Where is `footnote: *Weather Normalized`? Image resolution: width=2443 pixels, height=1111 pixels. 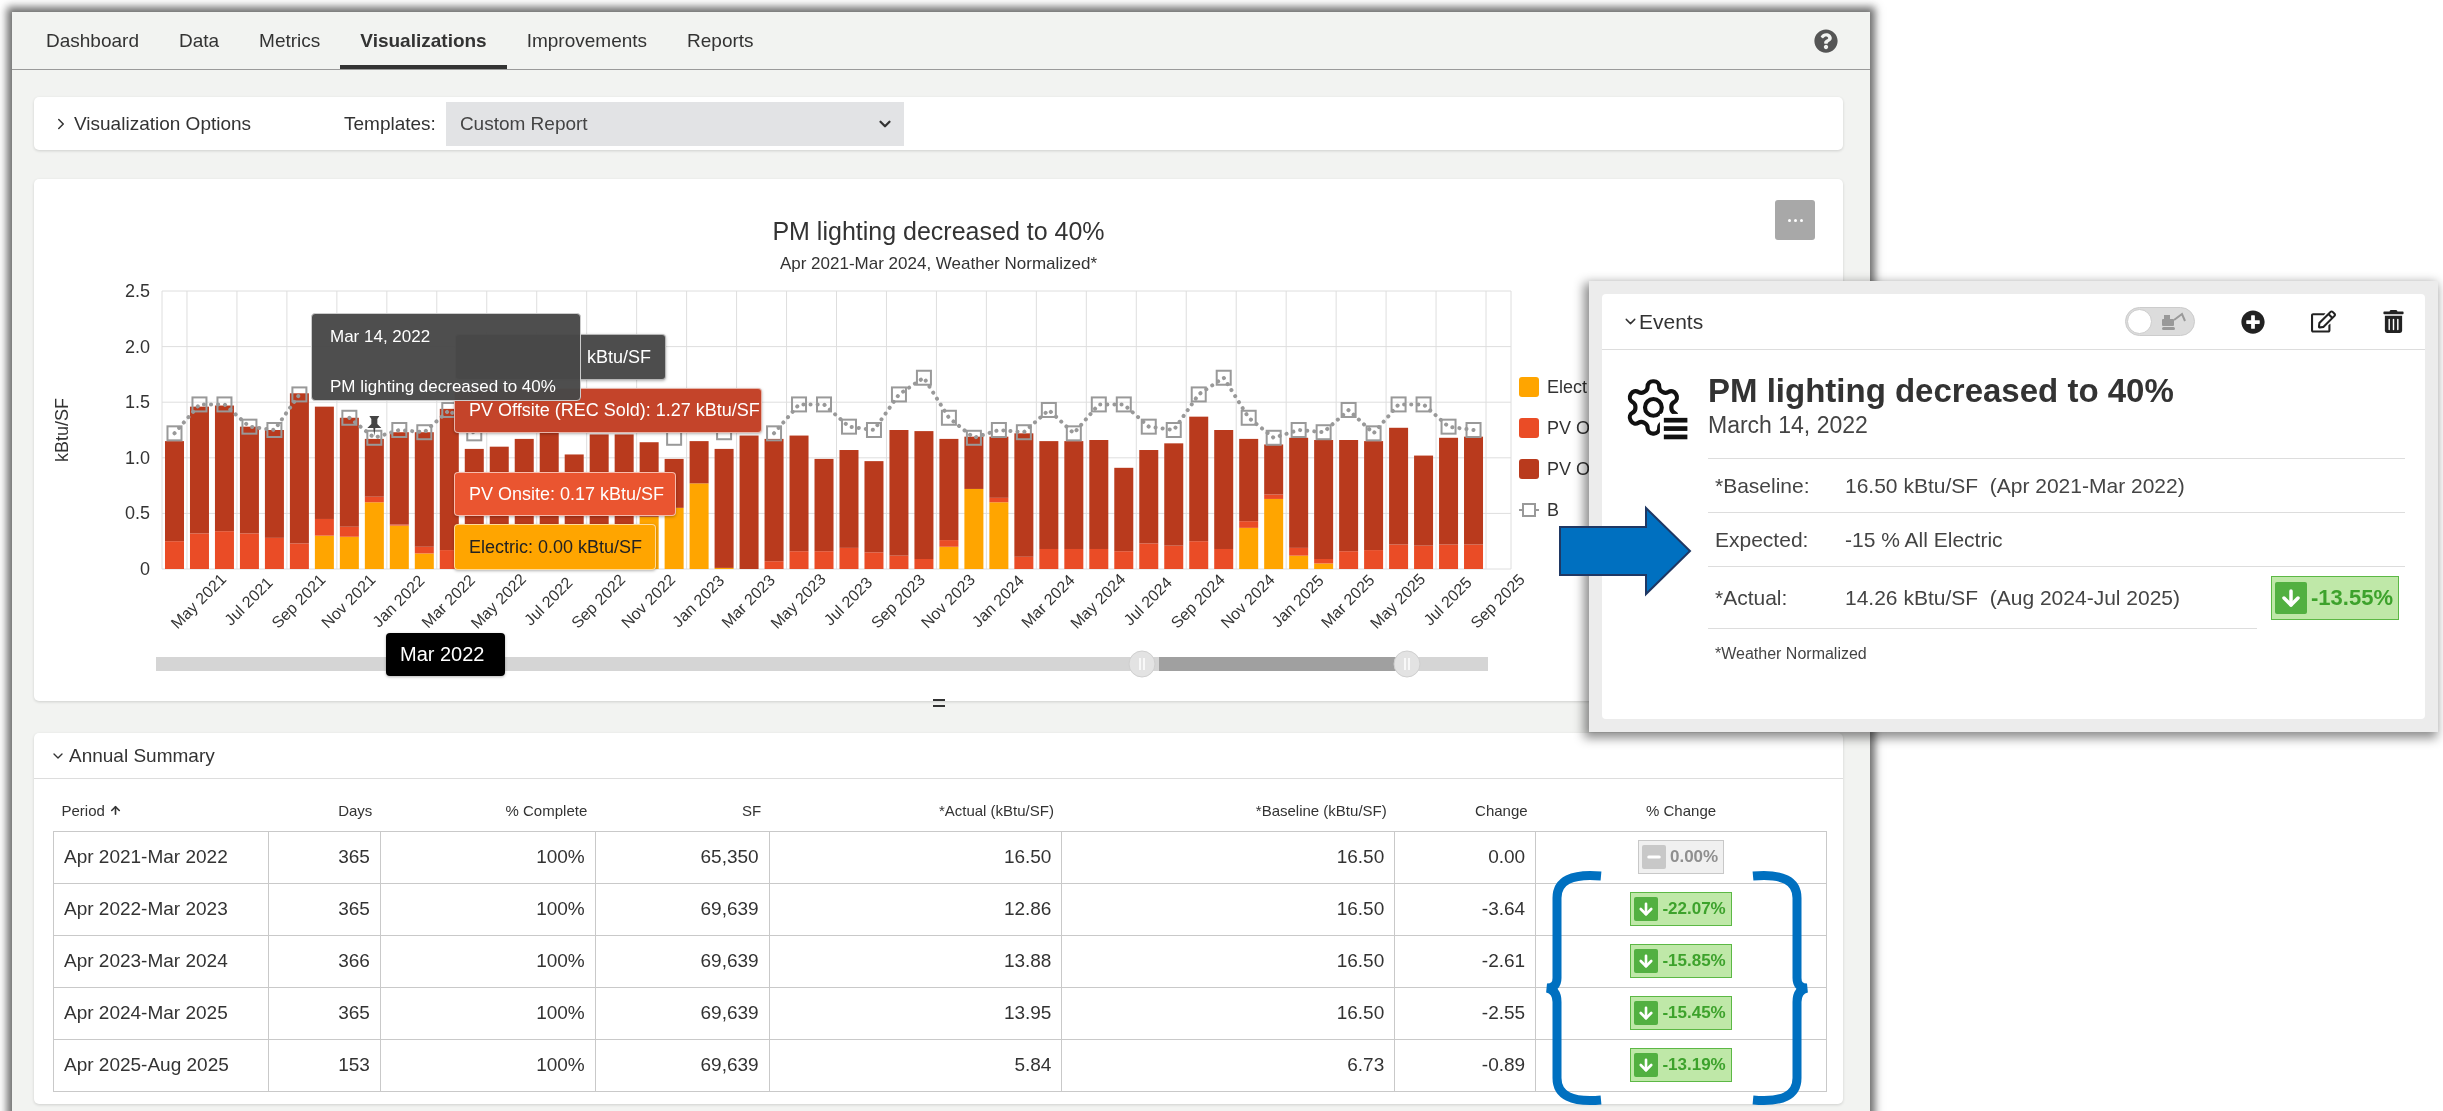
footnote: *Weather Normalized is located at coordinates (1791, 654).